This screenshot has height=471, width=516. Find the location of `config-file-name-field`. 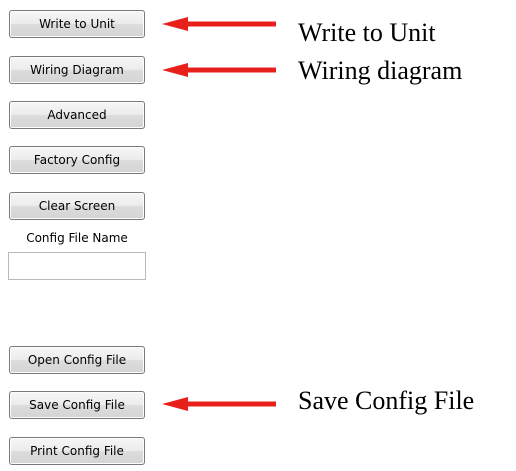

config-file-name-field is located at coordinates (77, 266).